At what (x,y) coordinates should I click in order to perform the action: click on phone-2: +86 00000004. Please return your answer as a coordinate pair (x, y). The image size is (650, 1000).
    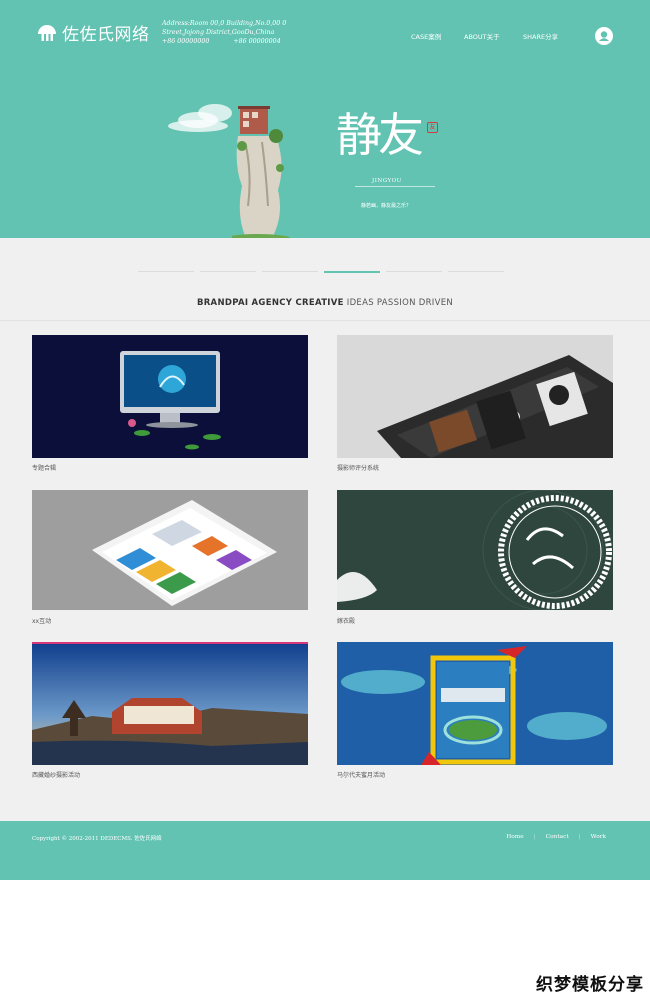
    Looking at the image, I should click on (257, 41).